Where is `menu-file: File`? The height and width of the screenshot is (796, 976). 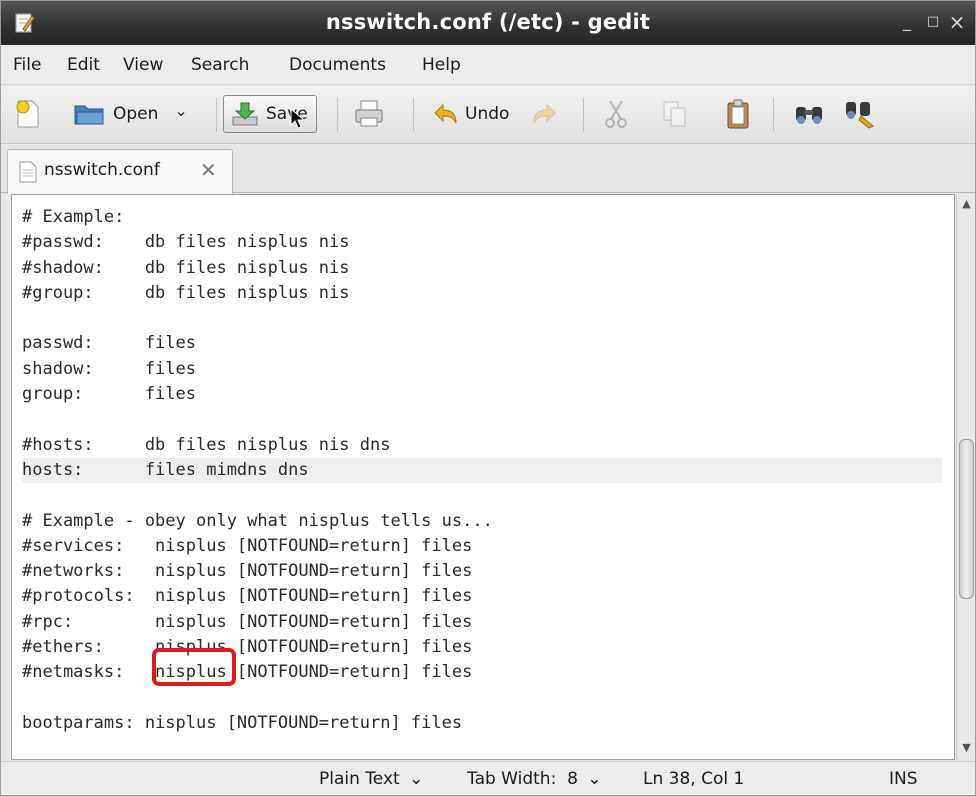
menu-file: File is located at coordinates (27, 65).